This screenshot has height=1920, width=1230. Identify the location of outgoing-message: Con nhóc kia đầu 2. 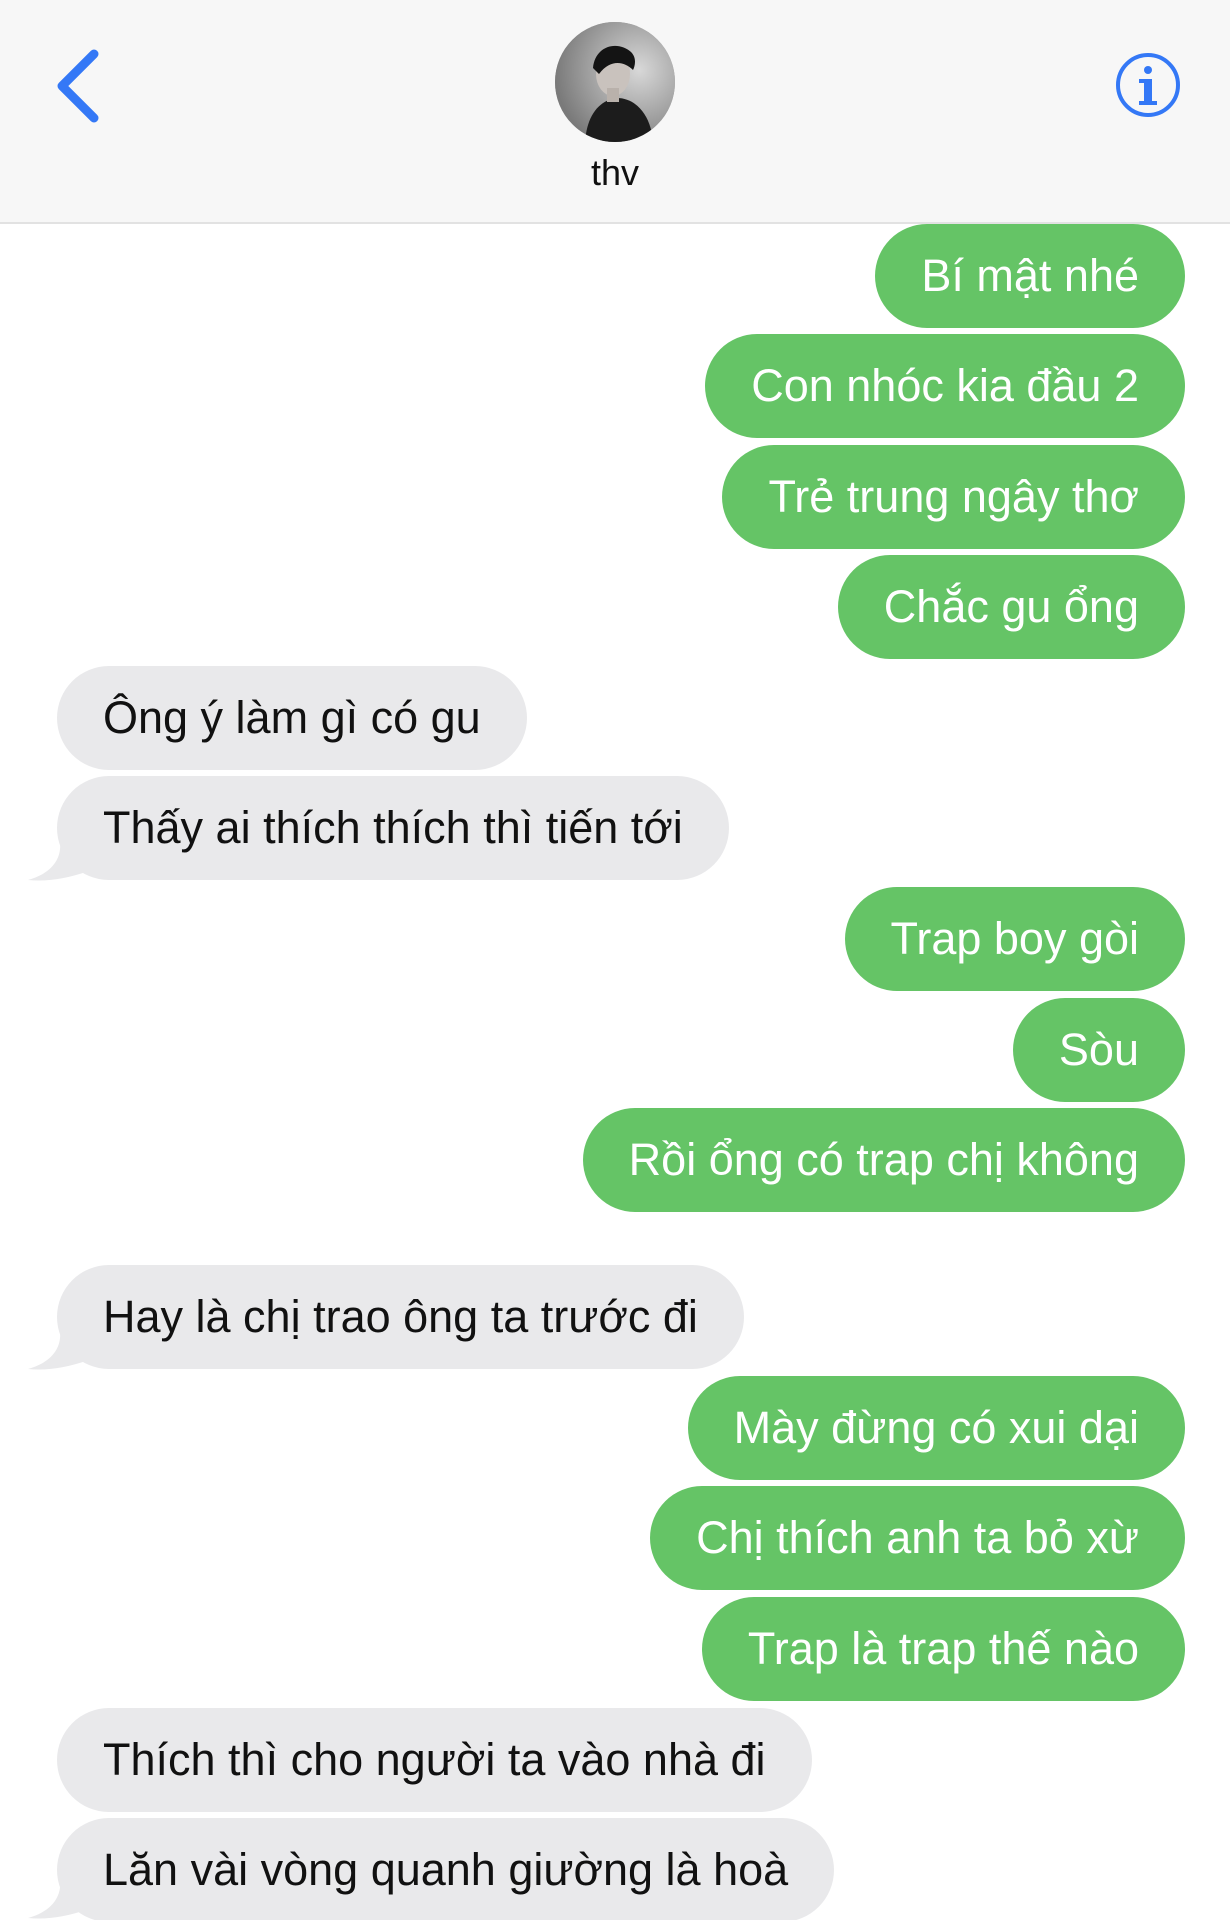
(945, 386).